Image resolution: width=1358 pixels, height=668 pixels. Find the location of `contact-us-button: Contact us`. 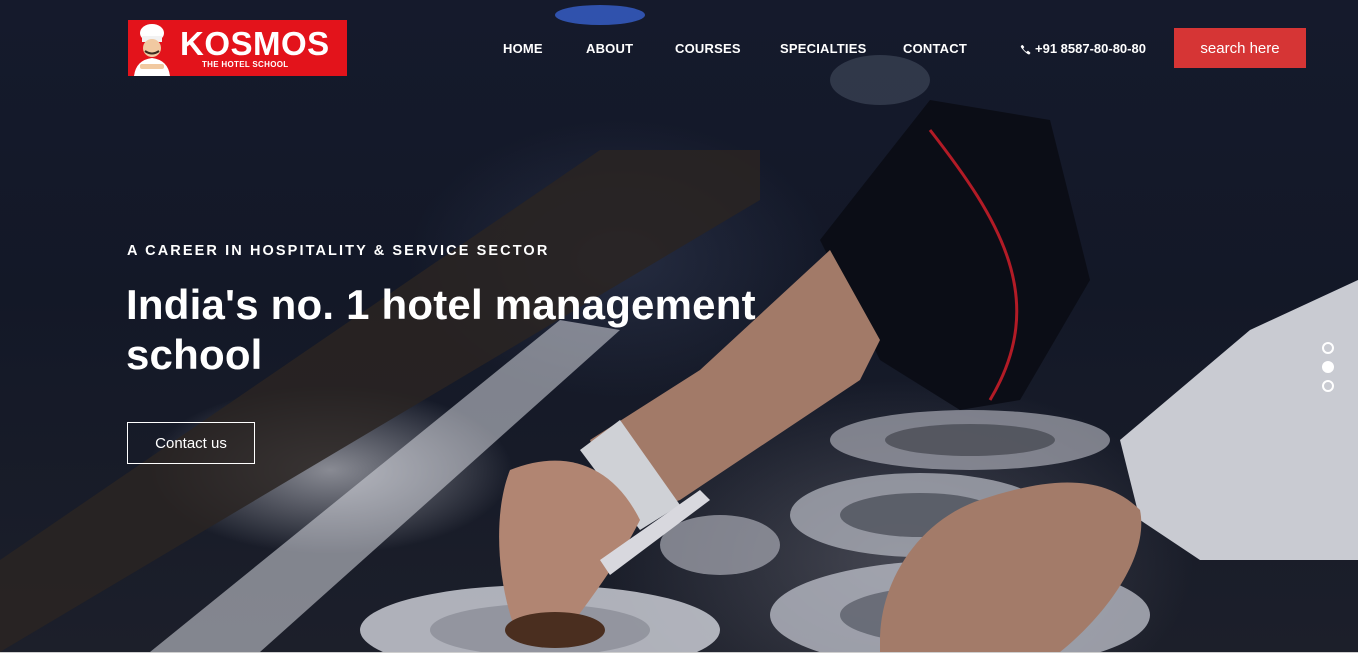

contact-us-button: Contact us is located at coordinates (191, 443).